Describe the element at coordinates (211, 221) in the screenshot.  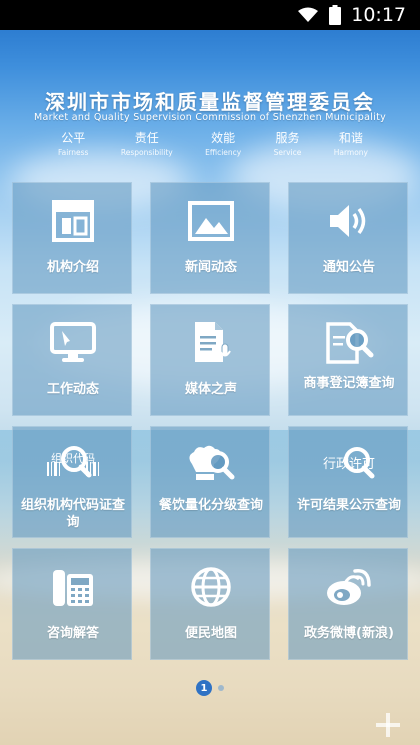
I see `image-icon` at that location.